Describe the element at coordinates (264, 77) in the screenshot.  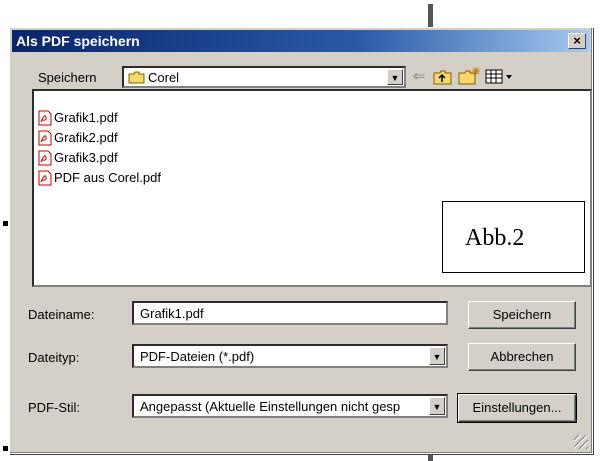
I see `save-in-dropdown: Corel ▼` at that location.